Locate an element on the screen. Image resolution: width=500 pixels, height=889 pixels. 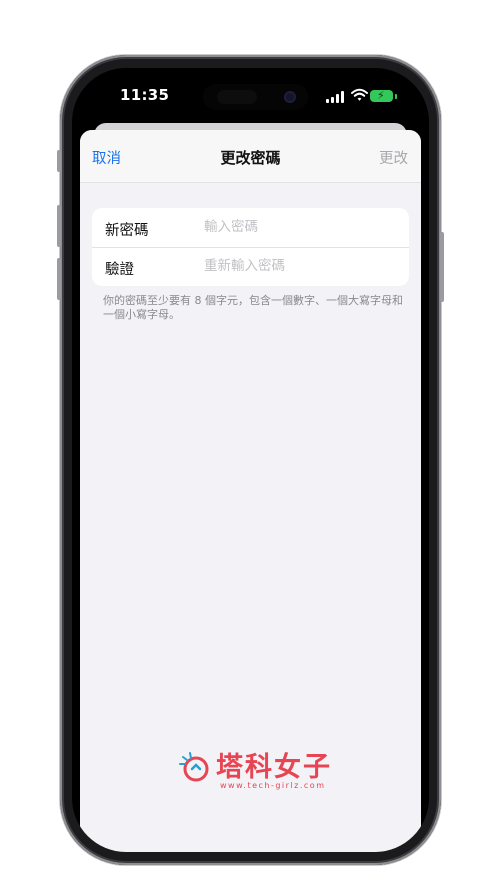
brand-logo-icon is located at coordinates (194, 767).